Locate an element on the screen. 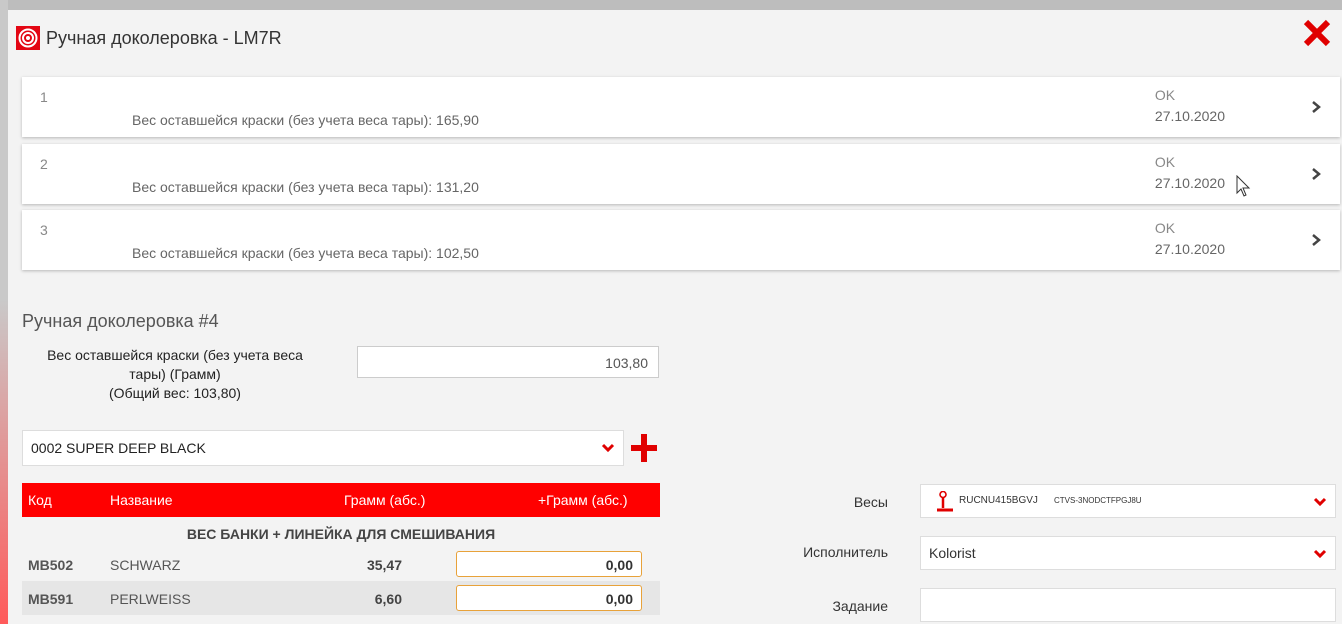 The image size is (1342, 624). scale-id: RUCNU415BGVJ is located at coordinates (998, 500).